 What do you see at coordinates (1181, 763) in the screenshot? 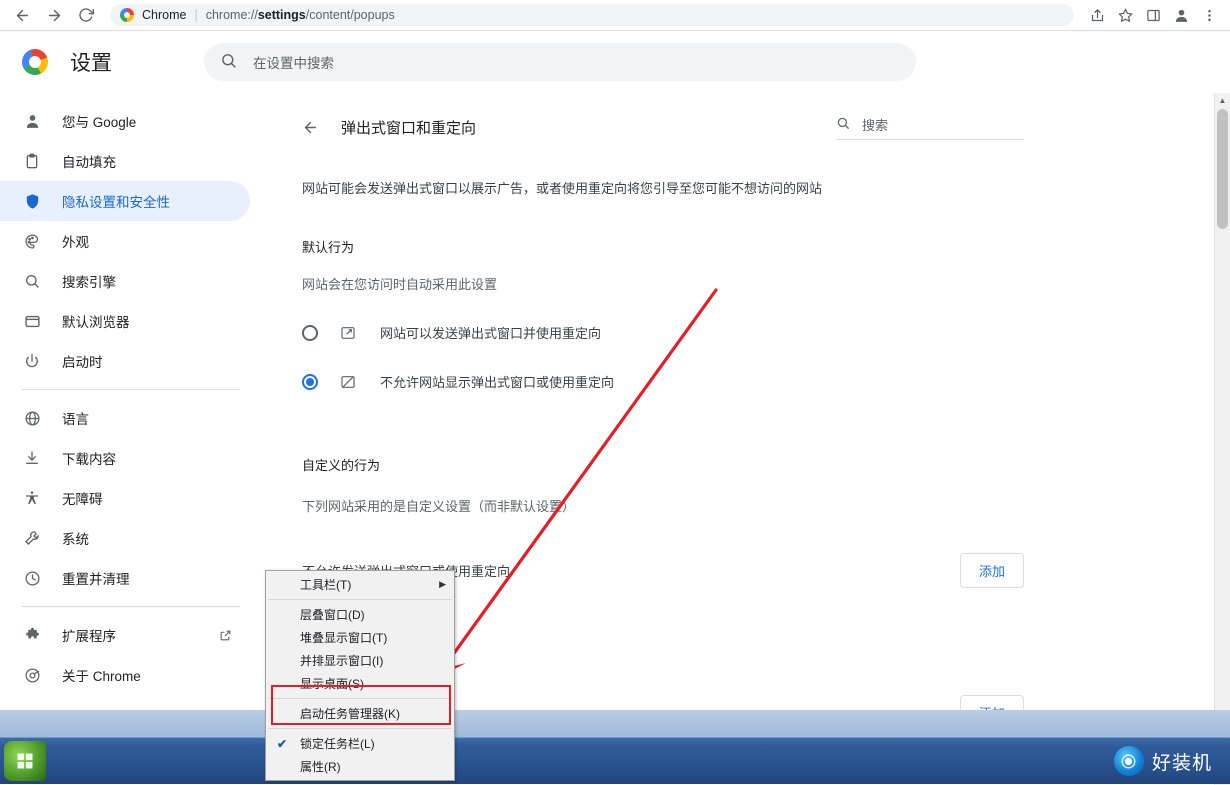
I see `watermark-text: 好装机` at bounding box center [1181, 763].